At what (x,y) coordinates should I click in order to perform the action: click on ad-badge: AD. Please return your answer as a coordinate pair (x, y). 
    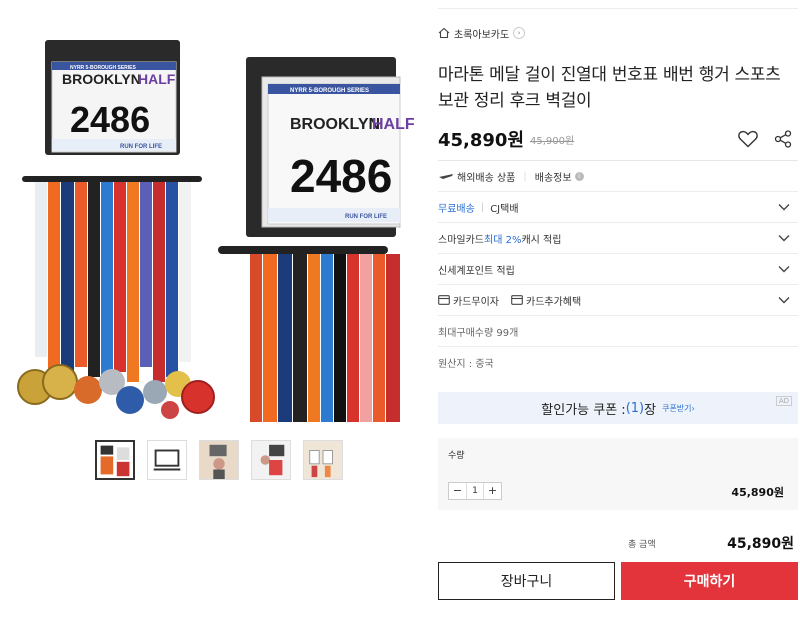
    Looking at the image, I should click on (783, 401).